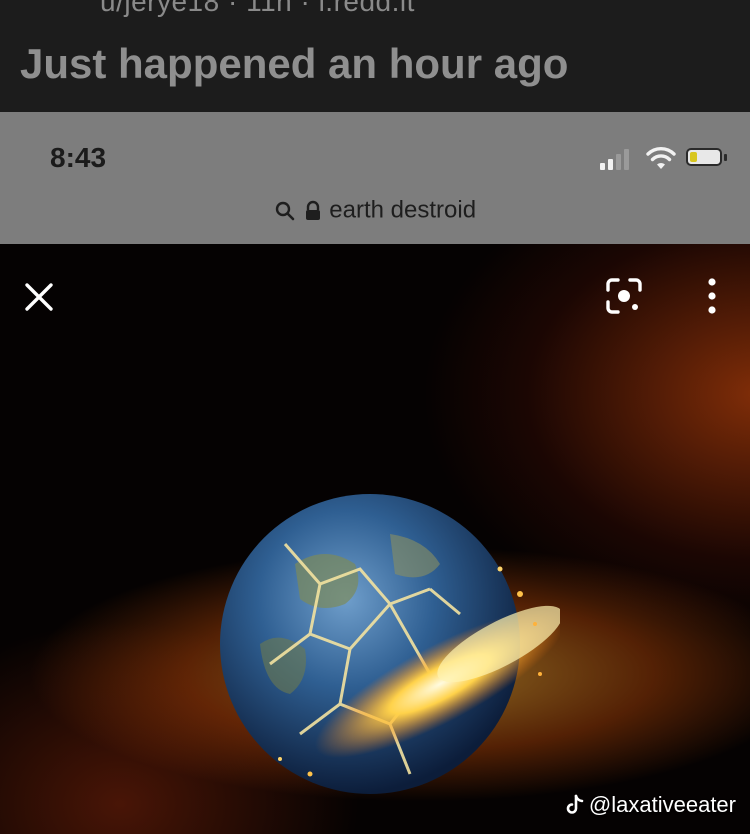 The image size is (750, 834). I want to click on post-title: Just happened an hour ago, so click(294, 64).